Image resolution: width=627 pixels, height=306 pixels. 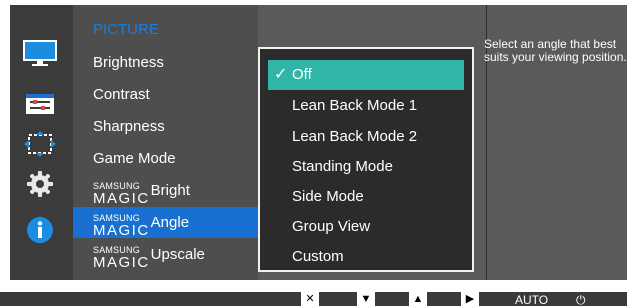 I want to click on option-label: Lean Back Mode 2, so click(x=355, y=136).